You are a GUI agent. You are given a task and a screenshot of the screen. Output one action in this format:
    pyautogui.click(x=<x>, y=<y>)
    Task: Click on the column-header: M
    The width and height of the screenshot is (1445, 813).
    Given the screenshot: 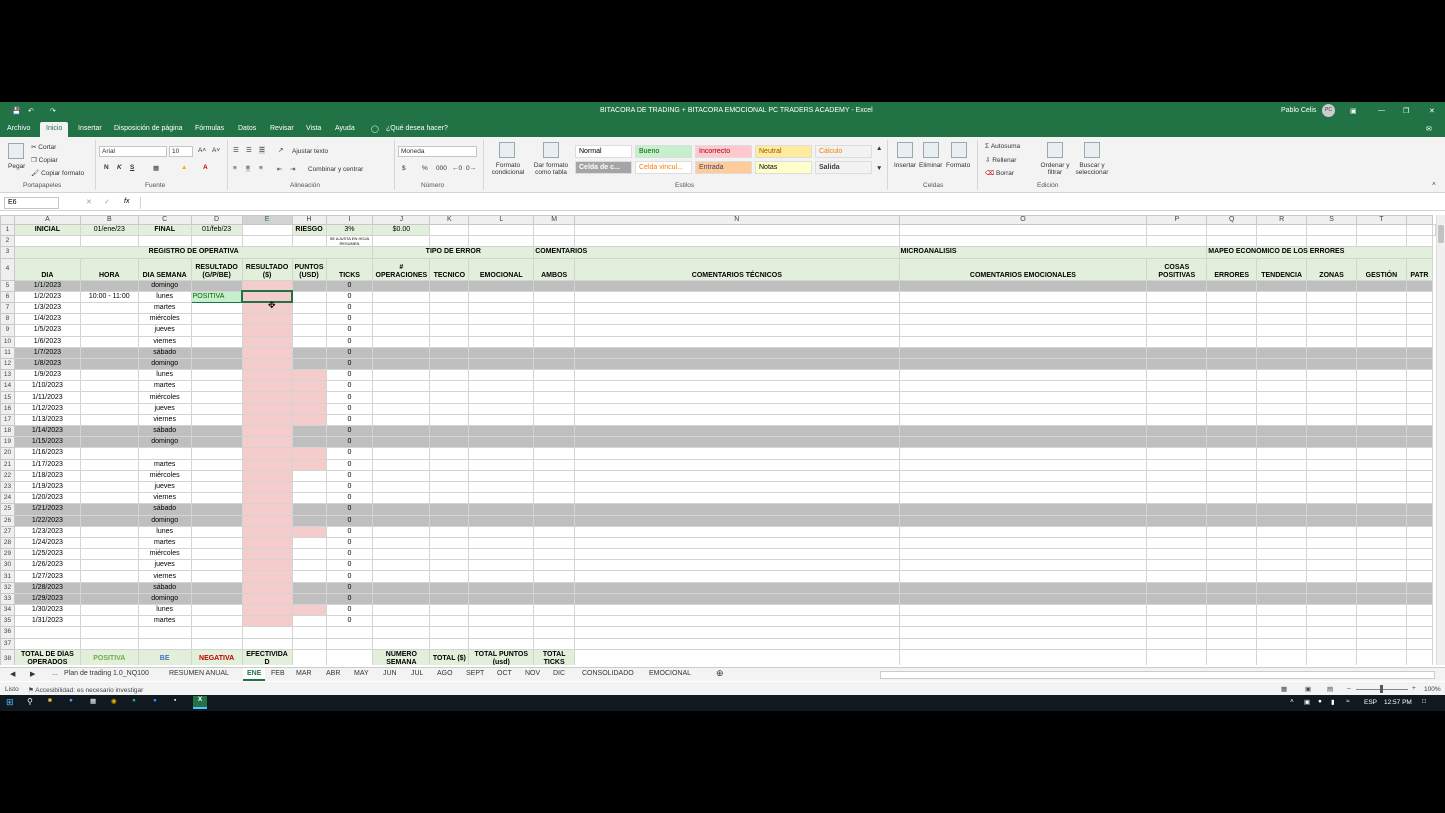 What is the action you would take?
    pyautogui.click(x=554, y=220)
    